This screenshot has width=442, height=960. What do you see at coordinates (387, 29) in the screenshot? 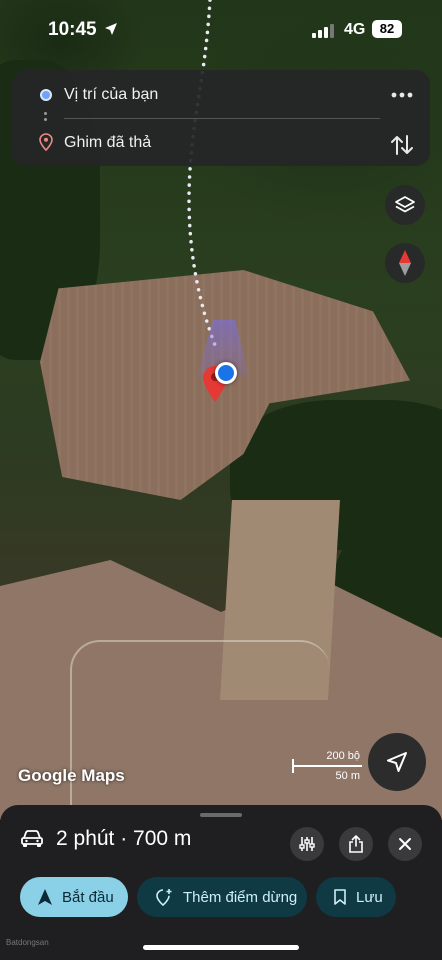
I see `battery-icon: 82` at bounding box center [387, 29].